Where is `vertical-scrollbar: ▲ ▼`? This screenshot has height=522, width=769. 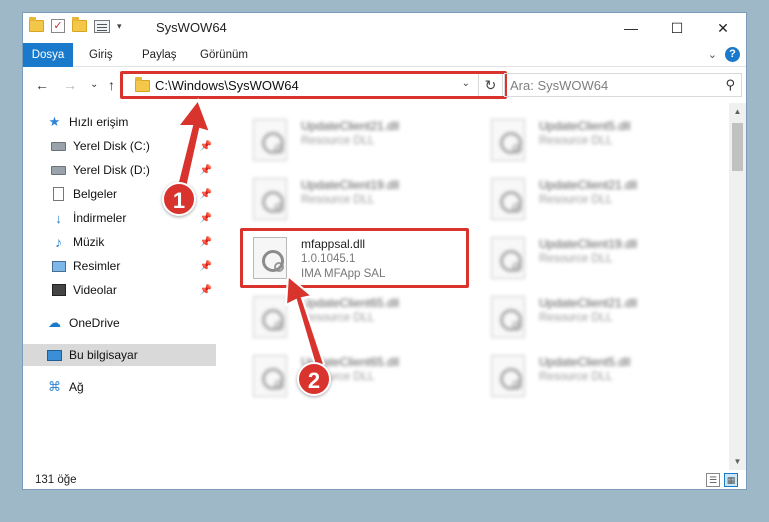
vertical-scrollbar: ▲ ▼ is located at coordinates (737, 286).